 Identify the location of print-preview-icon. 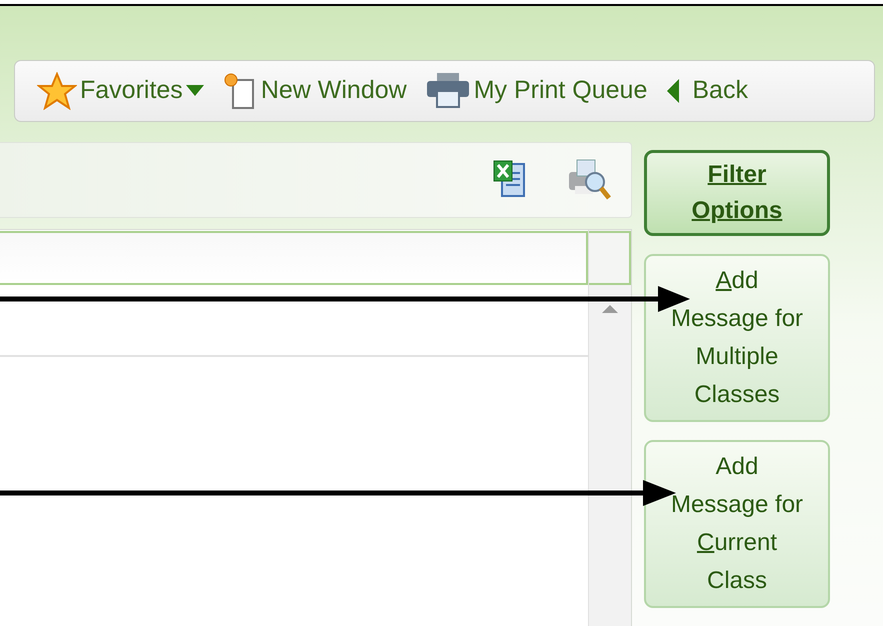
(590, 180).